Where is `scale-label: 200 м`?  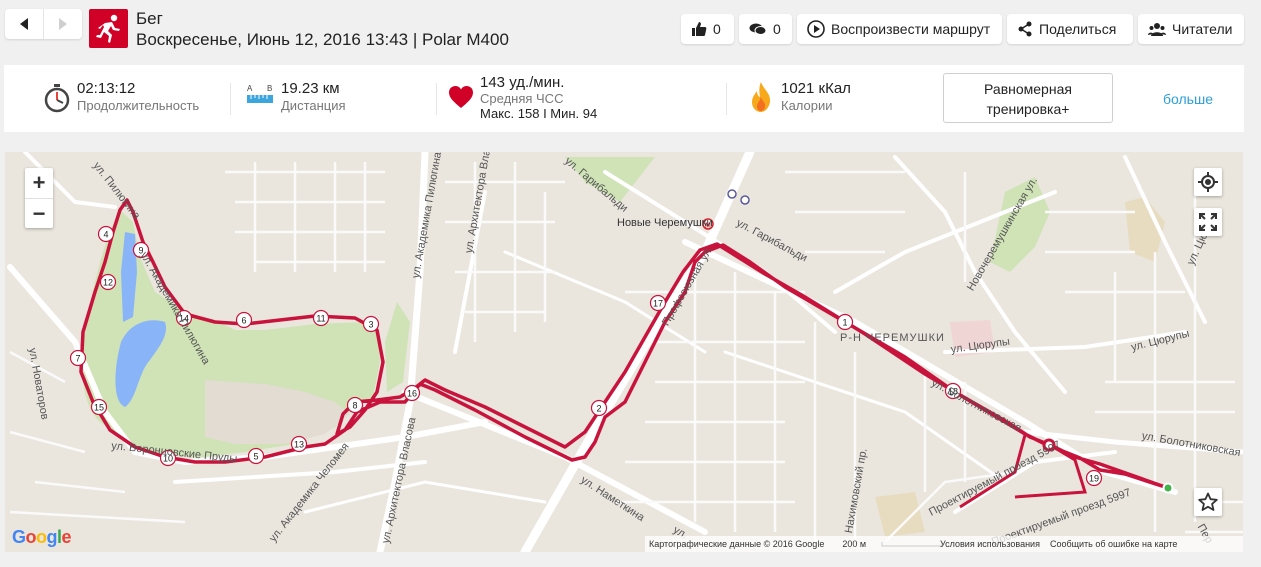
scale-label: 200 м is located at coordinates (854, 544).